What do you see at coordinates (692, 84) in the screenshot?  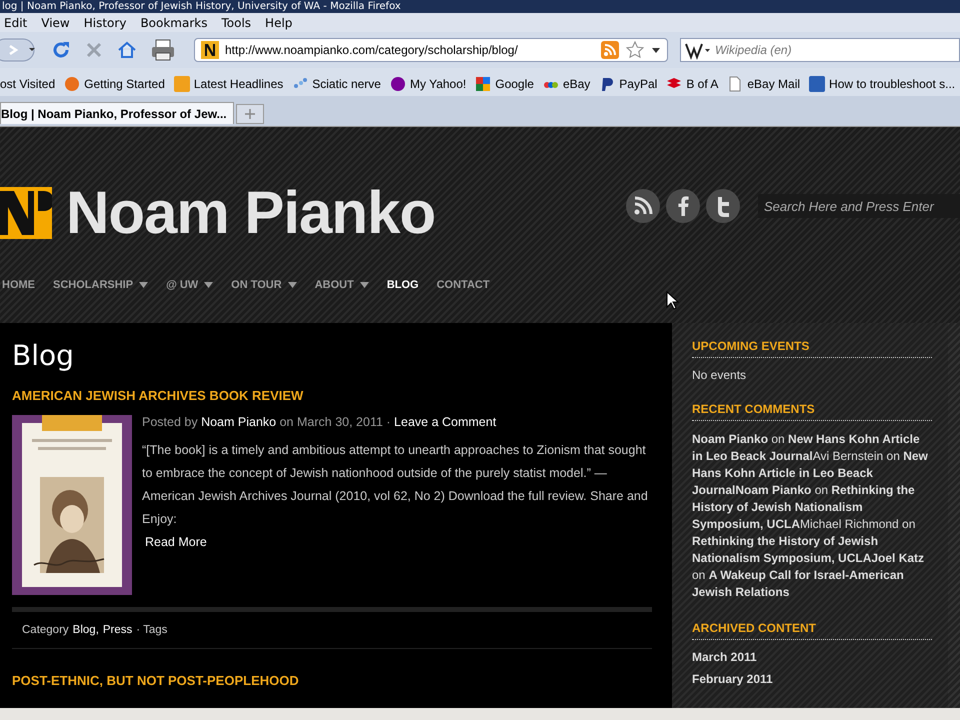 I see `bookmark: B of A` at bounding box center [692, 84].